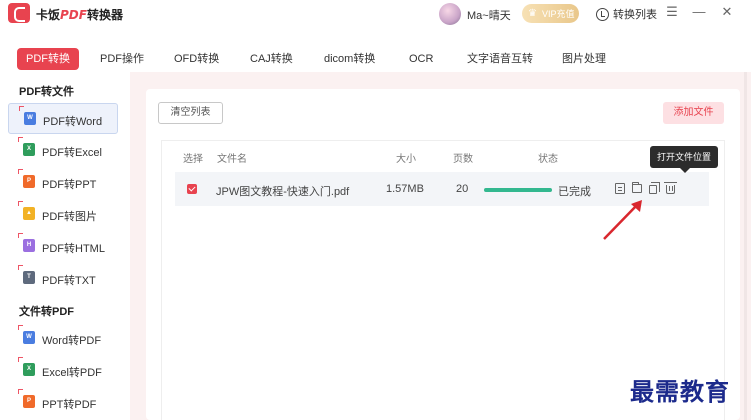 This screenshot has width=751, height=420. I want to click on app-logo-icon, so click(19, 13).